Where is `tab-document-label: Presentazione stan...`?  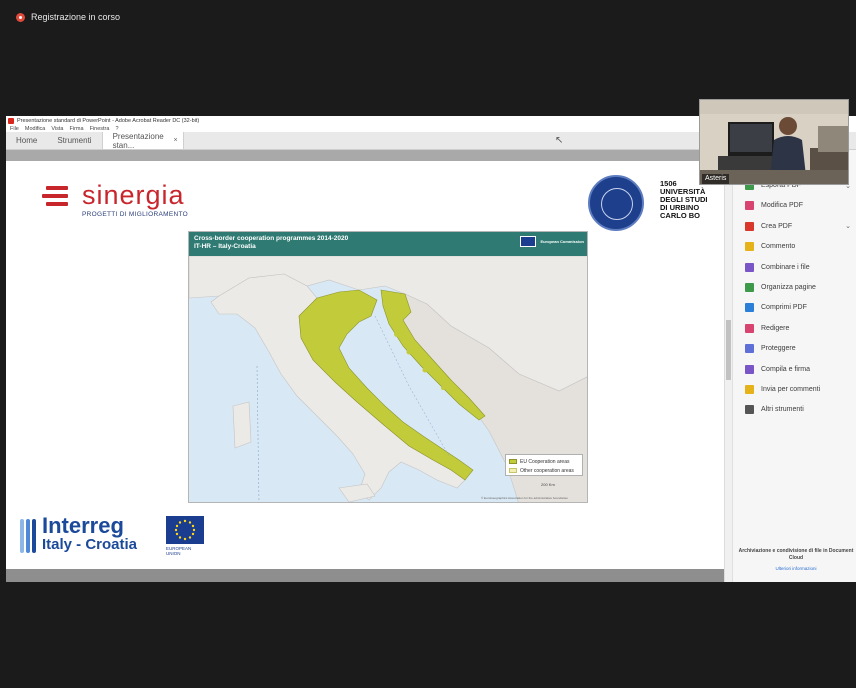
tab-document-label: Presentazione stan... is located at coordinates (138, 140).